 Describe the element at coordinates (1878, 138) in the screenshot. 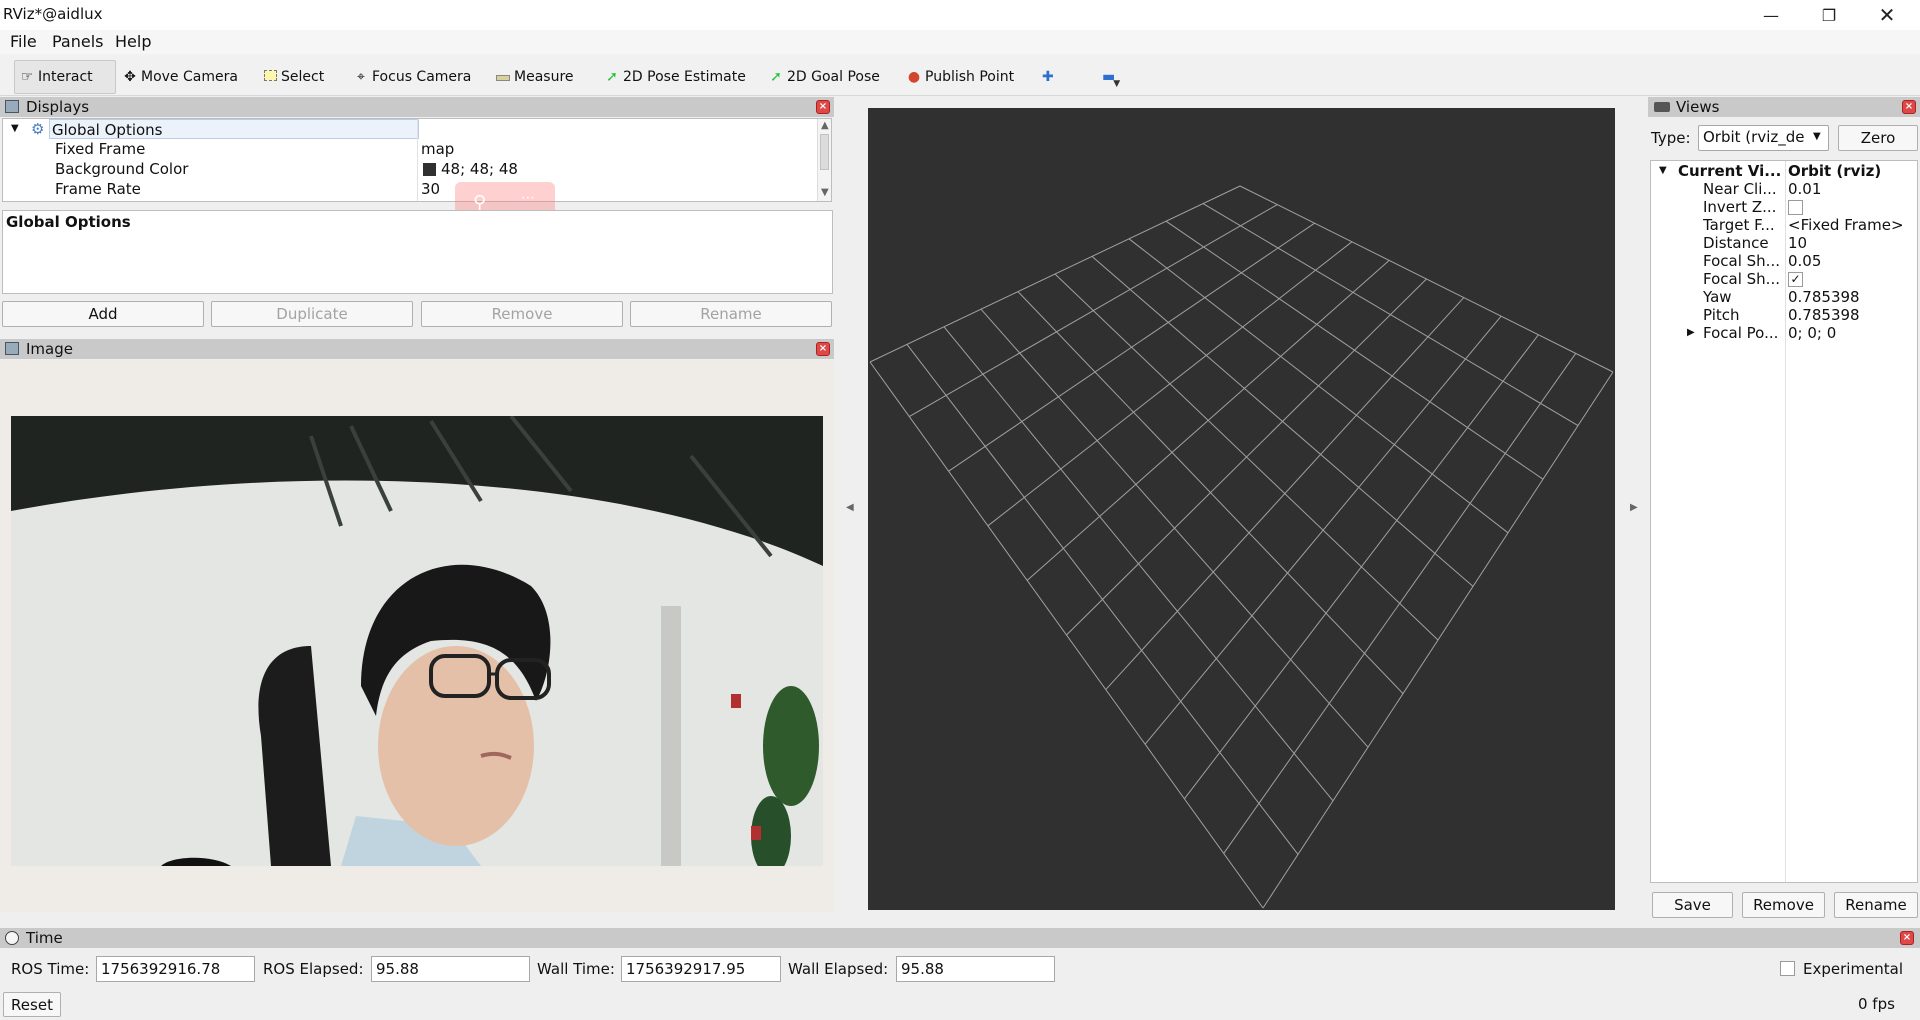

I see `zero-button: Zero` at that location.